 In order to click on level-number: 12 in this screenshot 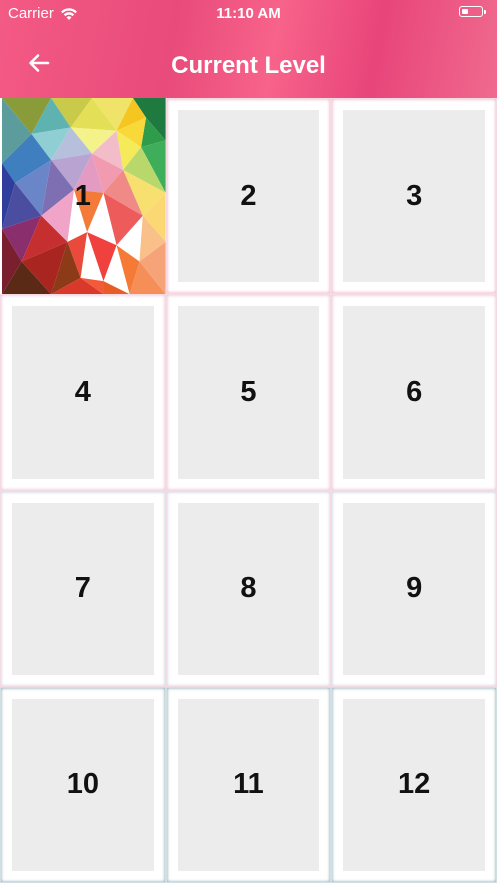, I will do `click(414, 784)`.